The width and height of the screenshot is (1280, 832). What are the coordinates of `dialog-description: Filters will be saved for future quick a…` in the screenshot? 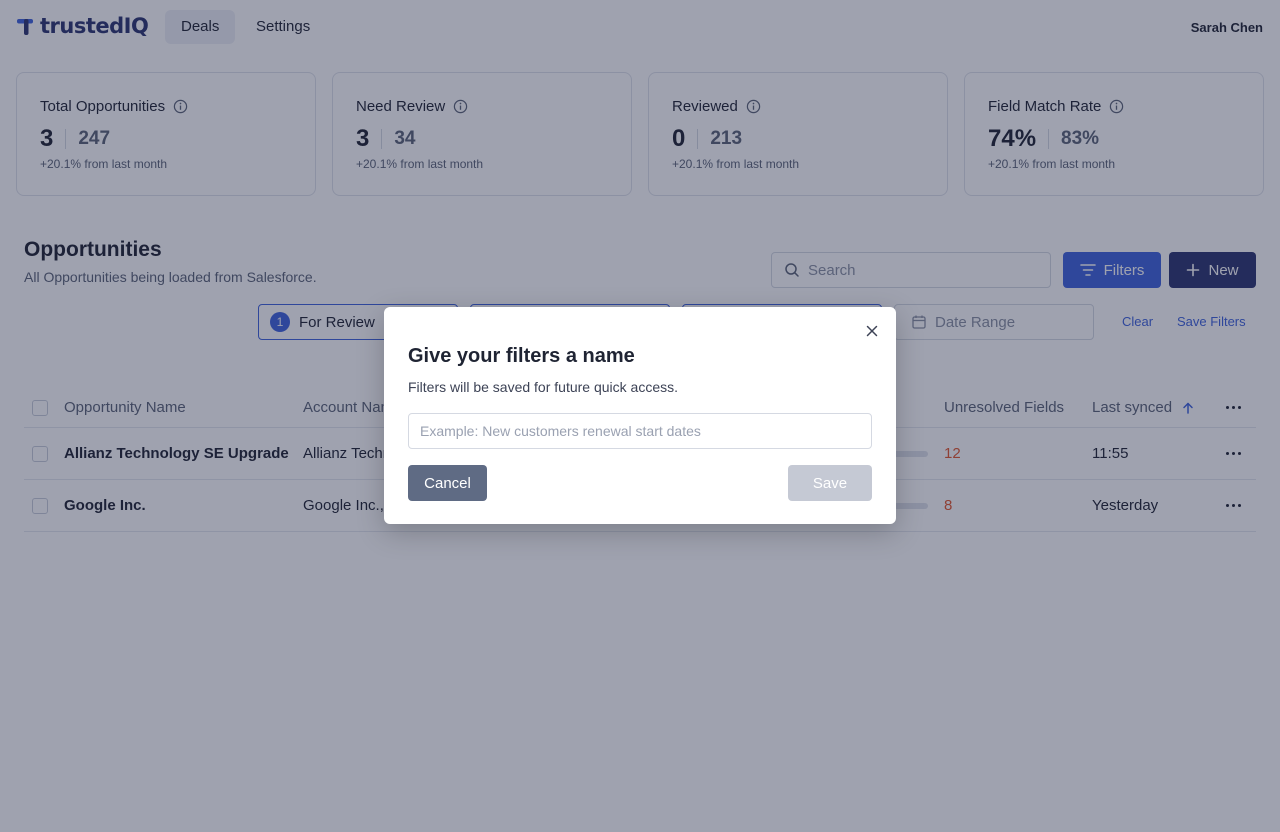 It's located at (543, 387).